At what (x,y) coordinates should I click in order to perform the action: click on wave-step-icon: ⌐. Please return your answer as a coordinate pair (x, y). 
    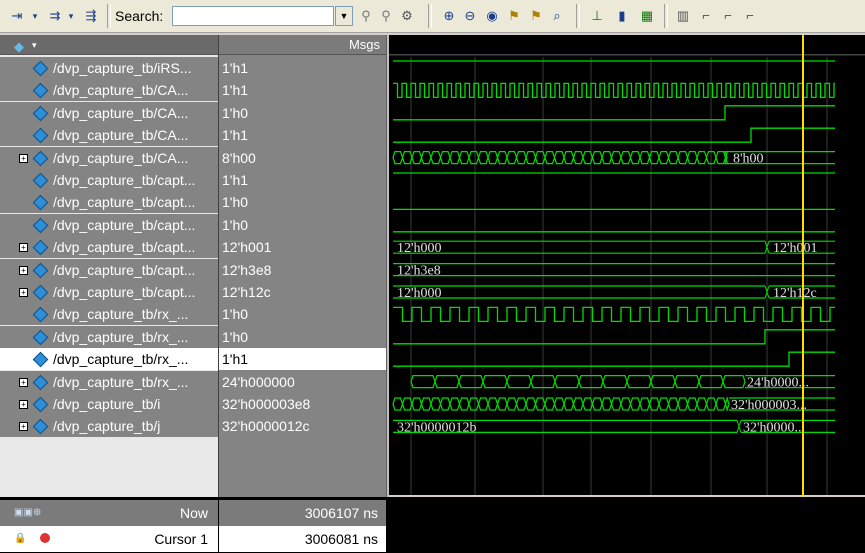
    Looking at the image, I should click on (706, 16).